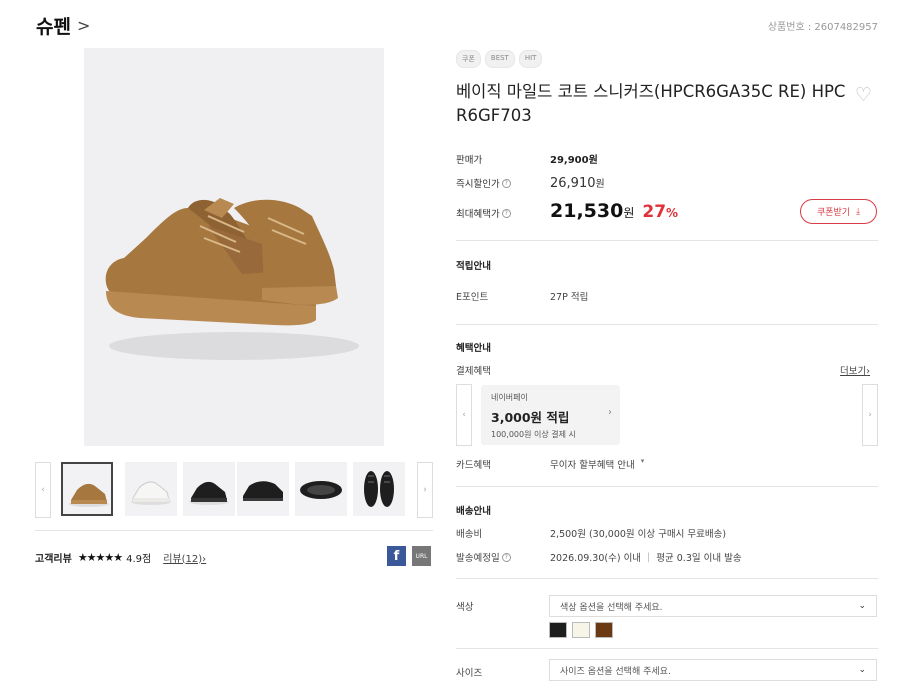  I want to click on payment-benefit-label: 결제혜택, so click(473, 371).